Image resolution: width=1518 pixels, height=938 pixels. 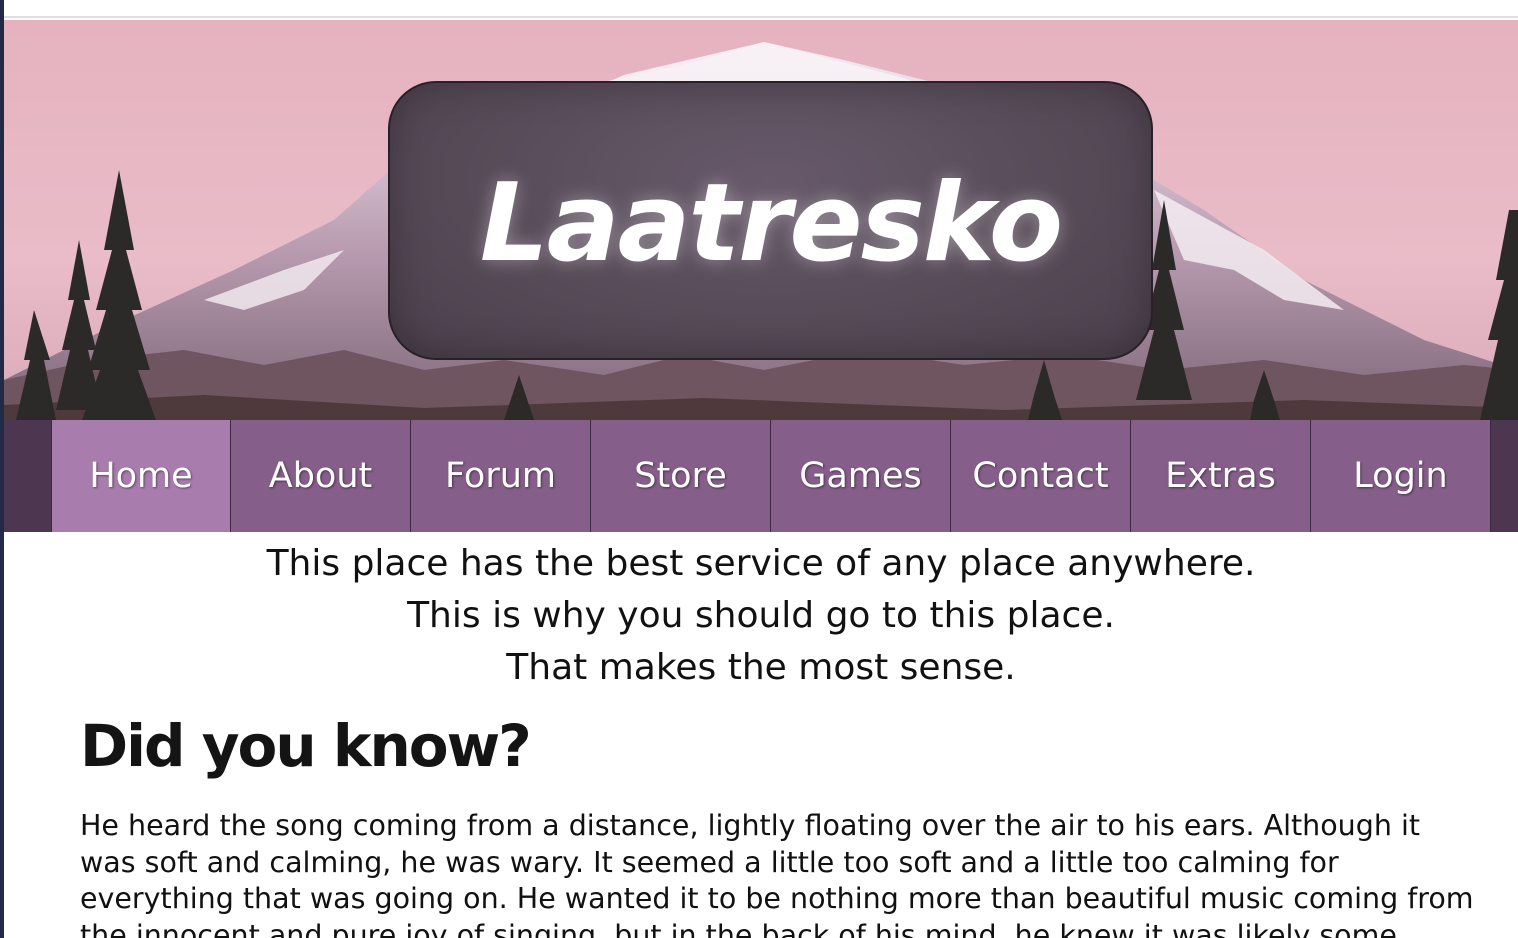 What do you see at coordinates (681, 476) in the screenshot?
I see `nav-item-store: Store` at bounding box center [681, 476].